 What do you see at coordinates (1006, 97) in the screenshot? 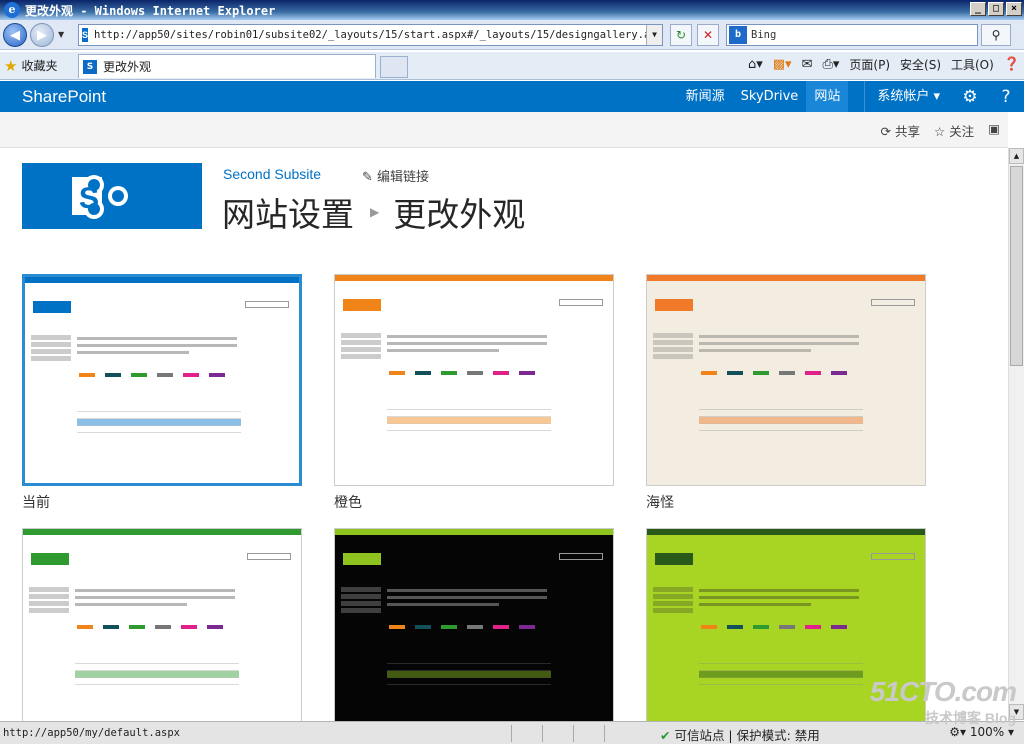
I see `help-question-icon: ?` at bounding box center [1006, 97].